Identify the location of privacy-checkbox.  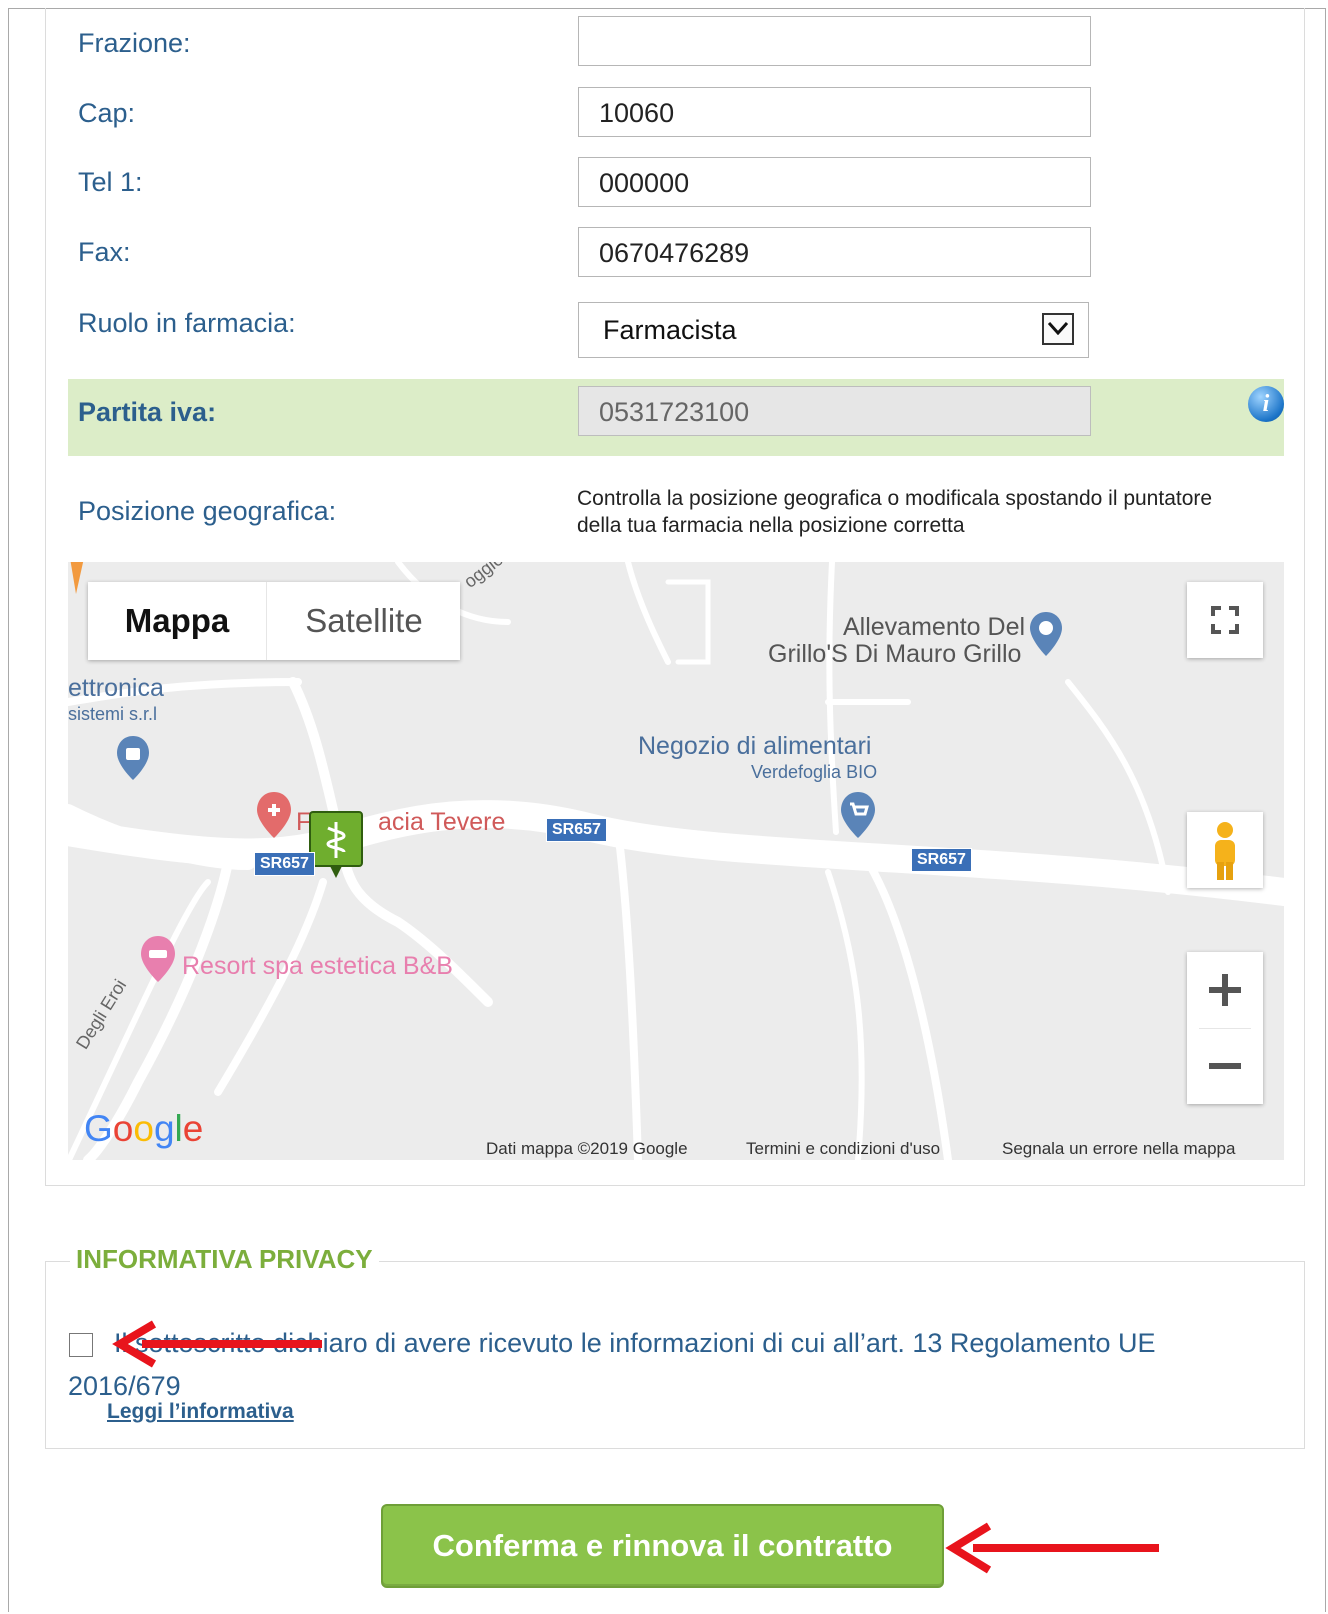
(81, 1345).